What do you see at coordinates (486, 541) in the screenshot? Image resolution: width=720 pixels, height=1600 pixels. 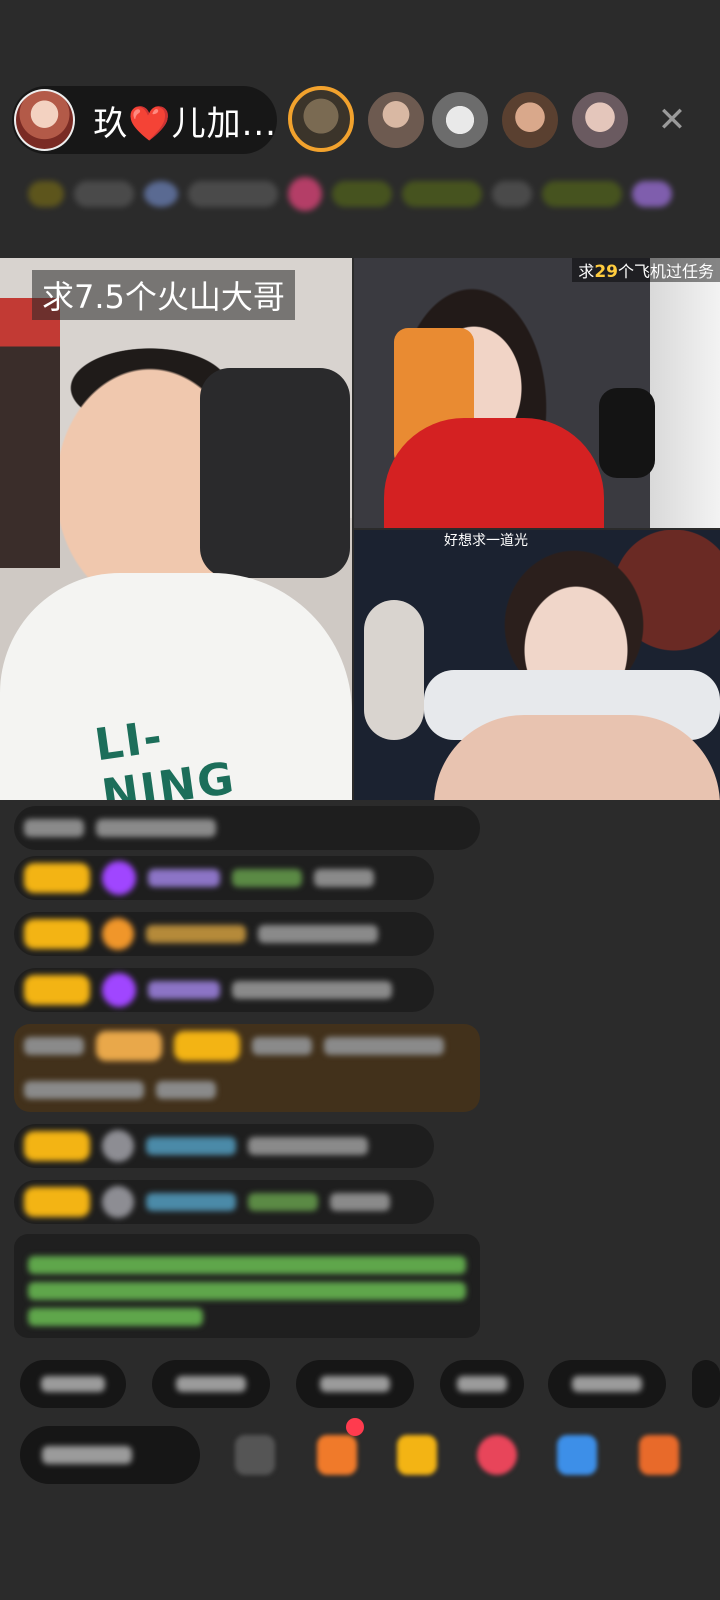 I see `guest-caption-bottom-right: 好想求一道光` at bounding box center [486, 541].